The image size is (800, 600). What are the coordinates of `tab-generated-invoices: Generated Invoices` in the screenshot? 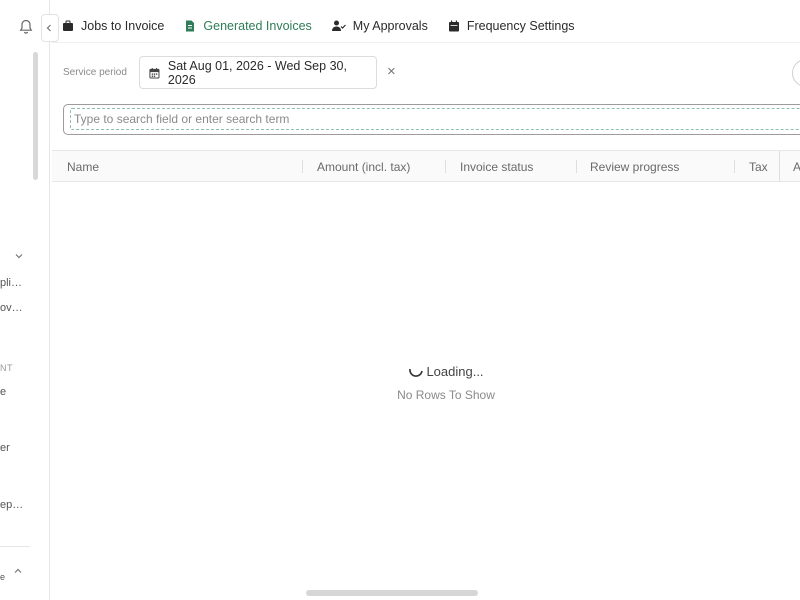 It's located at (248, 26).